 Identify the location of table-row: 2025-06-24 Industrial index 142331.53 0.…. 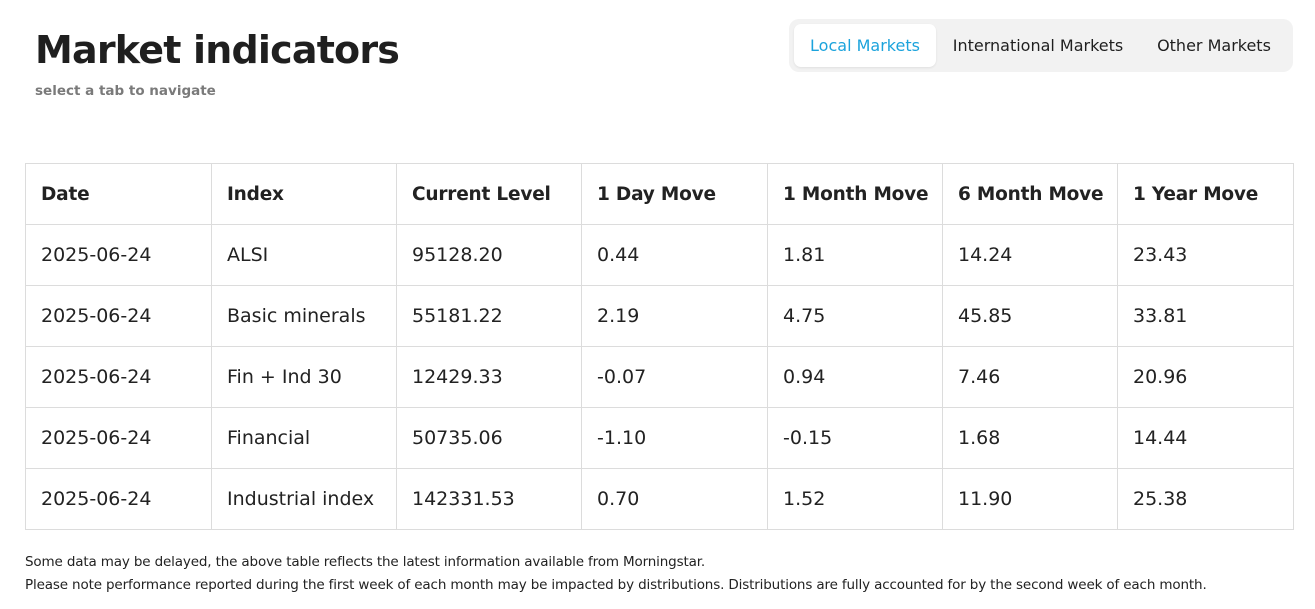
(659, 499).